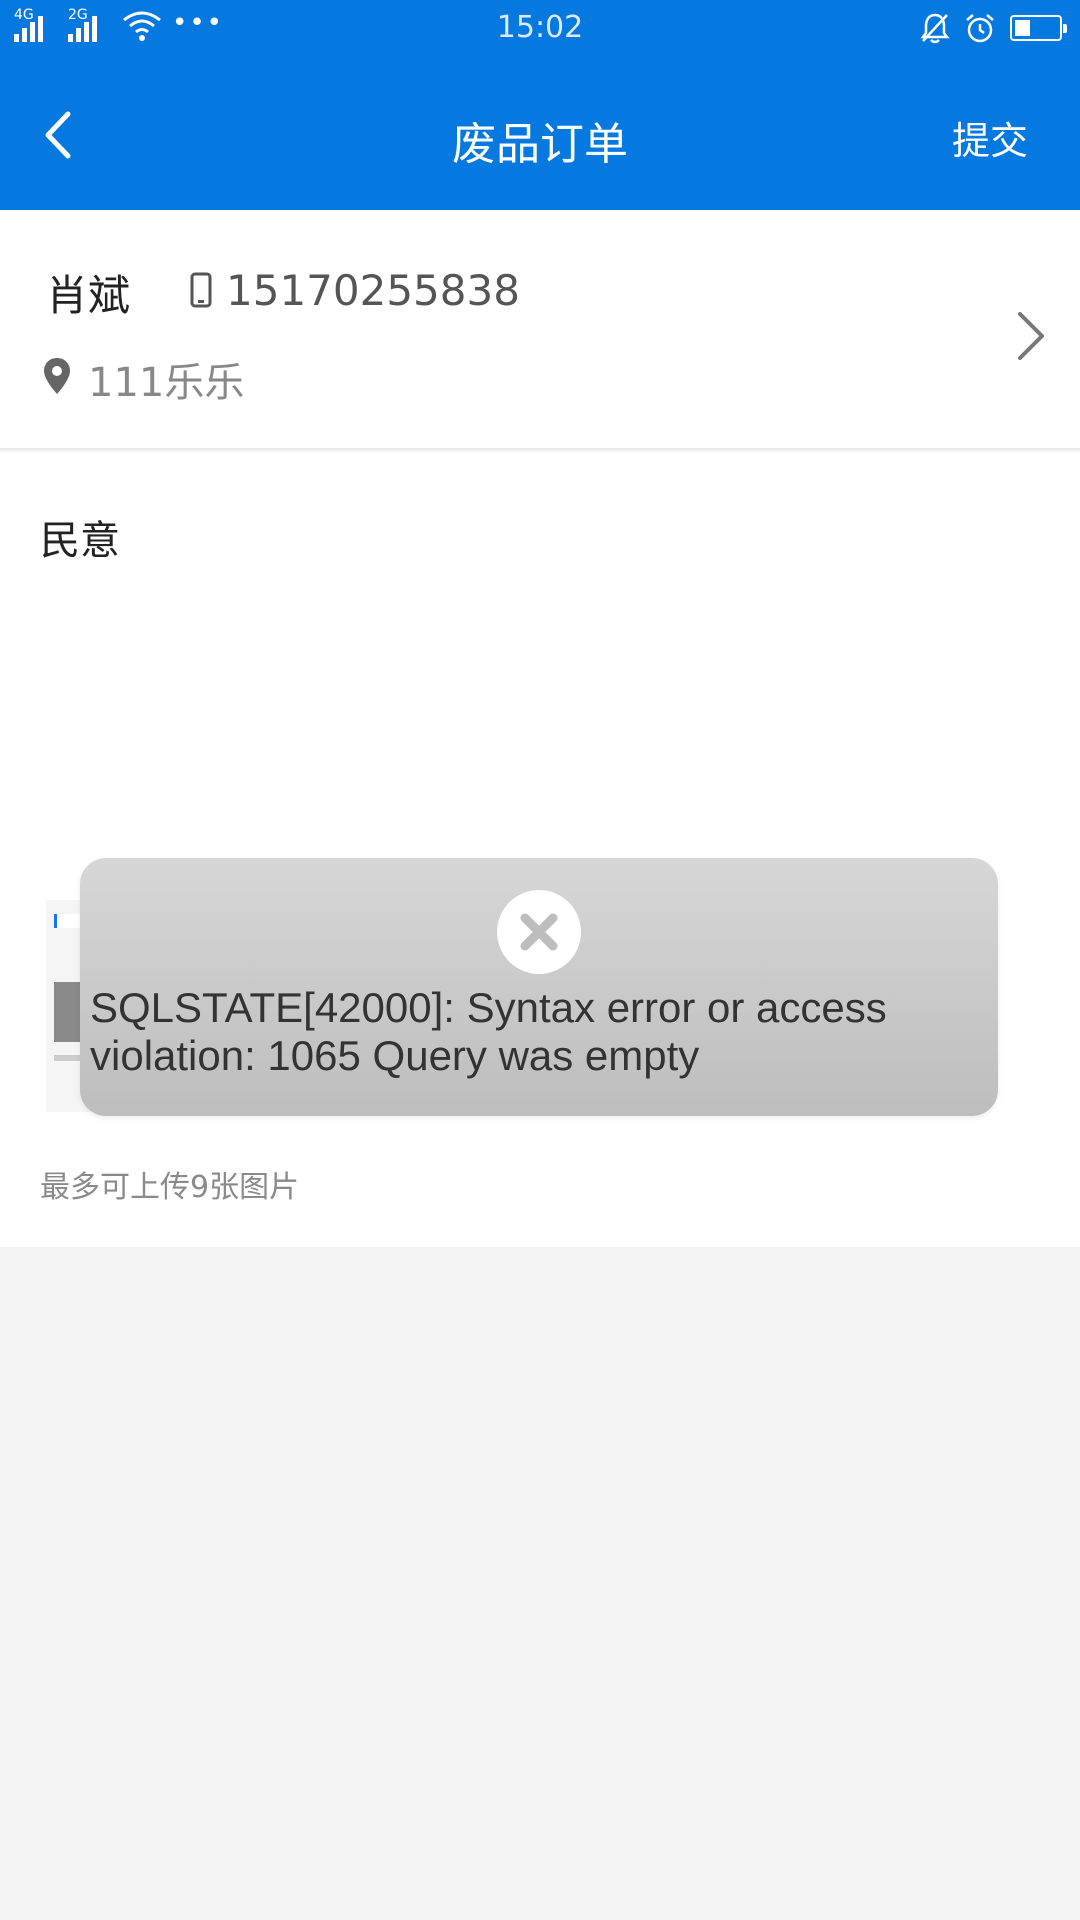 The image size is (1080, 1920). What do you see at coordinates (170, 1187) in the screenshot?
I see `upload-hint: 最多可上传9张图片` at bounding box center [170, 1187].